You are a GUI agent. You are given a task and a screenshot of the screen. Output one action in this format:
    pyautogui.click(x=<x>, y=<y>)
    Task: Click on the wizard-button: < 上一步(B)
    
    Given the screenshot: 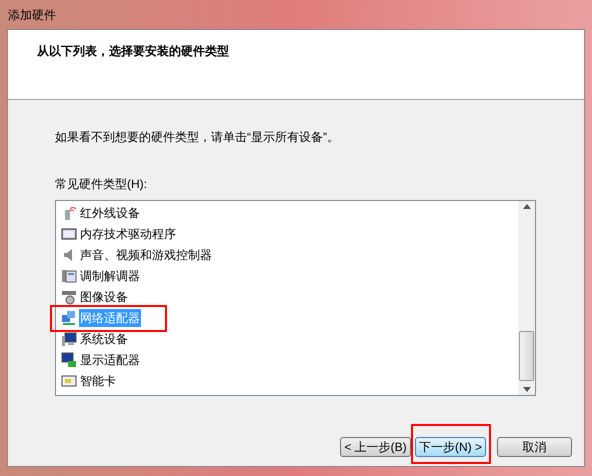 What is the action you would take?
    pyautogui.click(x=375, y=447)
    